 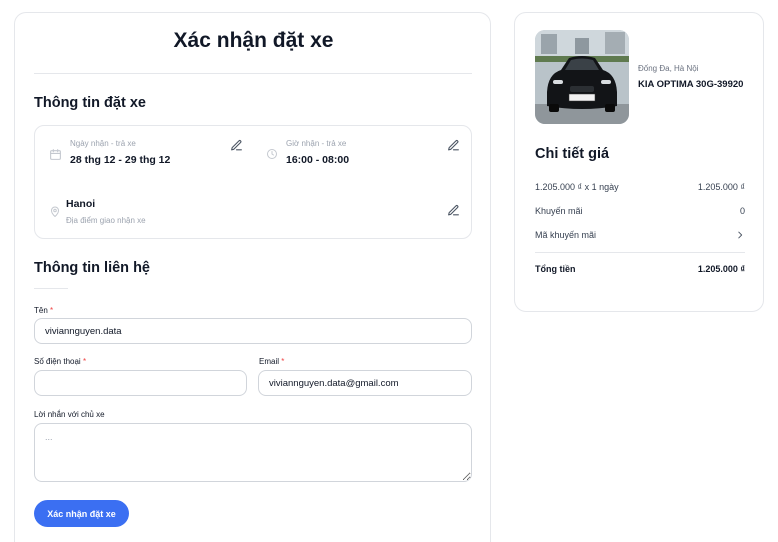 What do you see at coordinates (742, 211) in the screenshot?
I see `discount-value: 0` at bounding box center [742, 211].